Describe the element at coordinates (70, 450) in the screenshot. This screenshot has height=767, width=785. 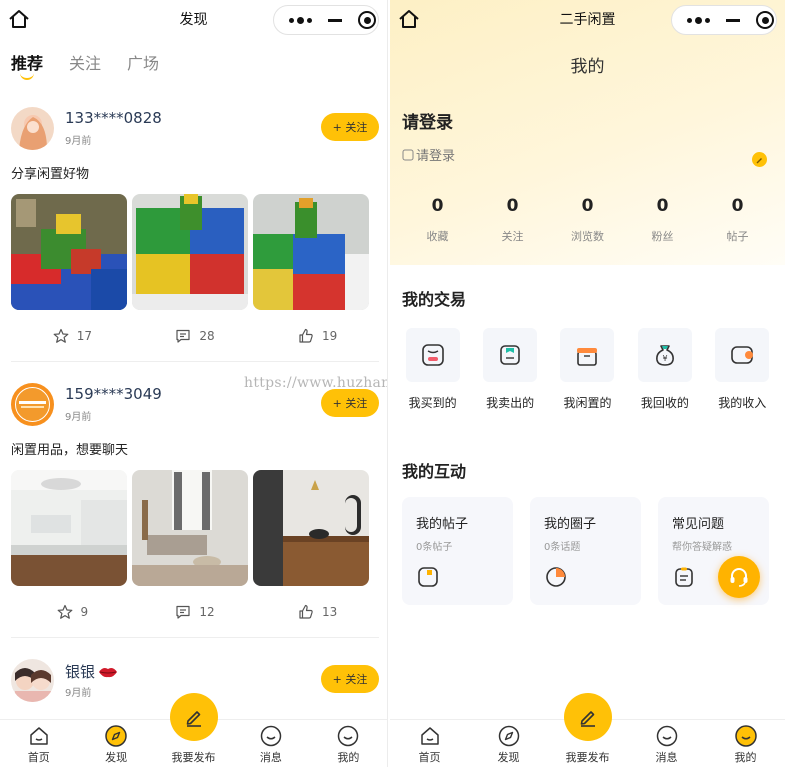
I see `post-text: 闲置用品，想要聊天` at that location.